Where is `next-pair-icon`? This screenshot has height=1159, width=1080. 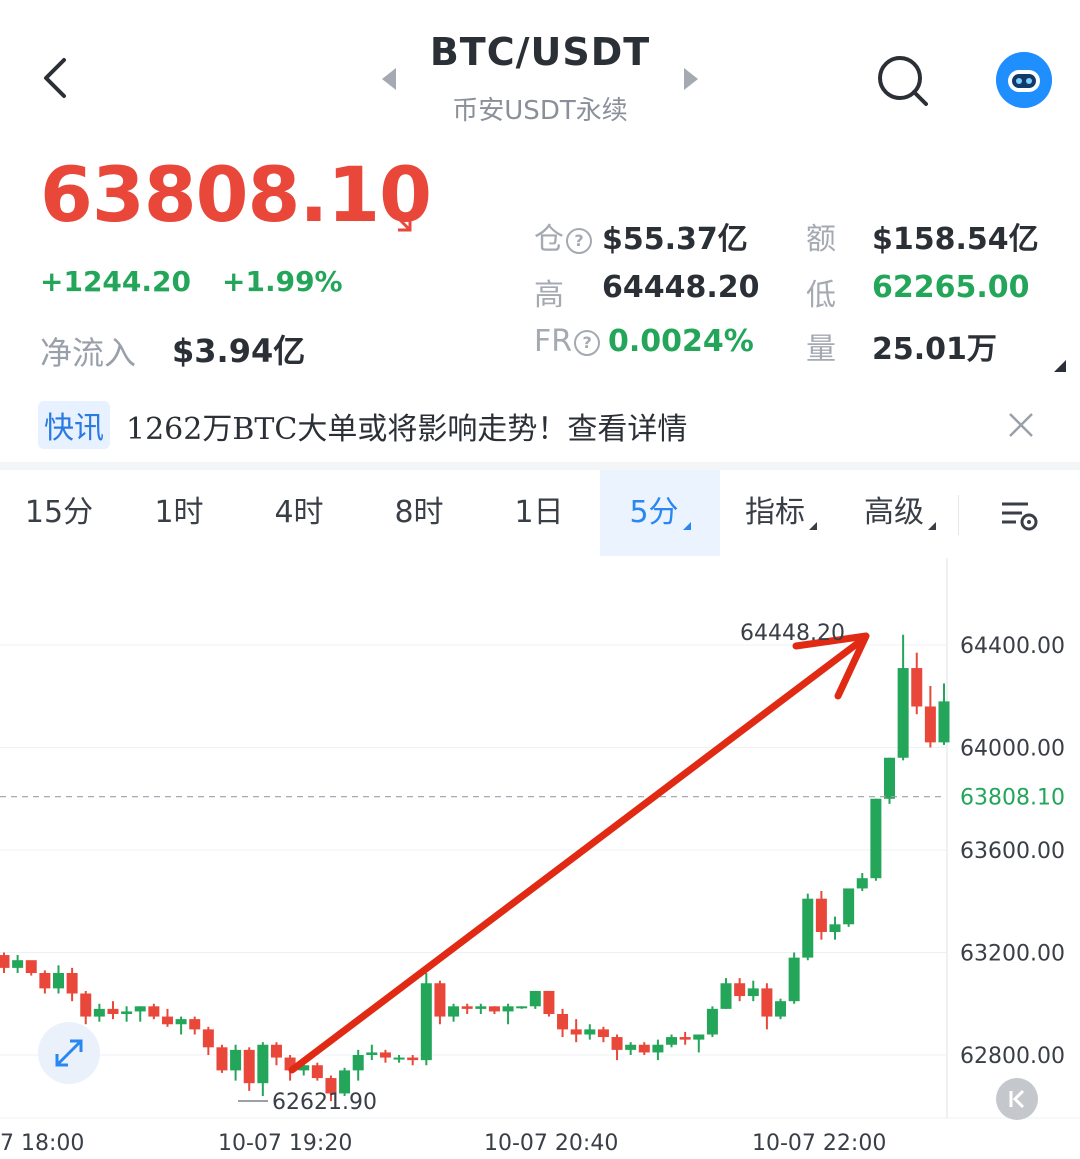
next-pair-icon is located at coordinates (691, 79).